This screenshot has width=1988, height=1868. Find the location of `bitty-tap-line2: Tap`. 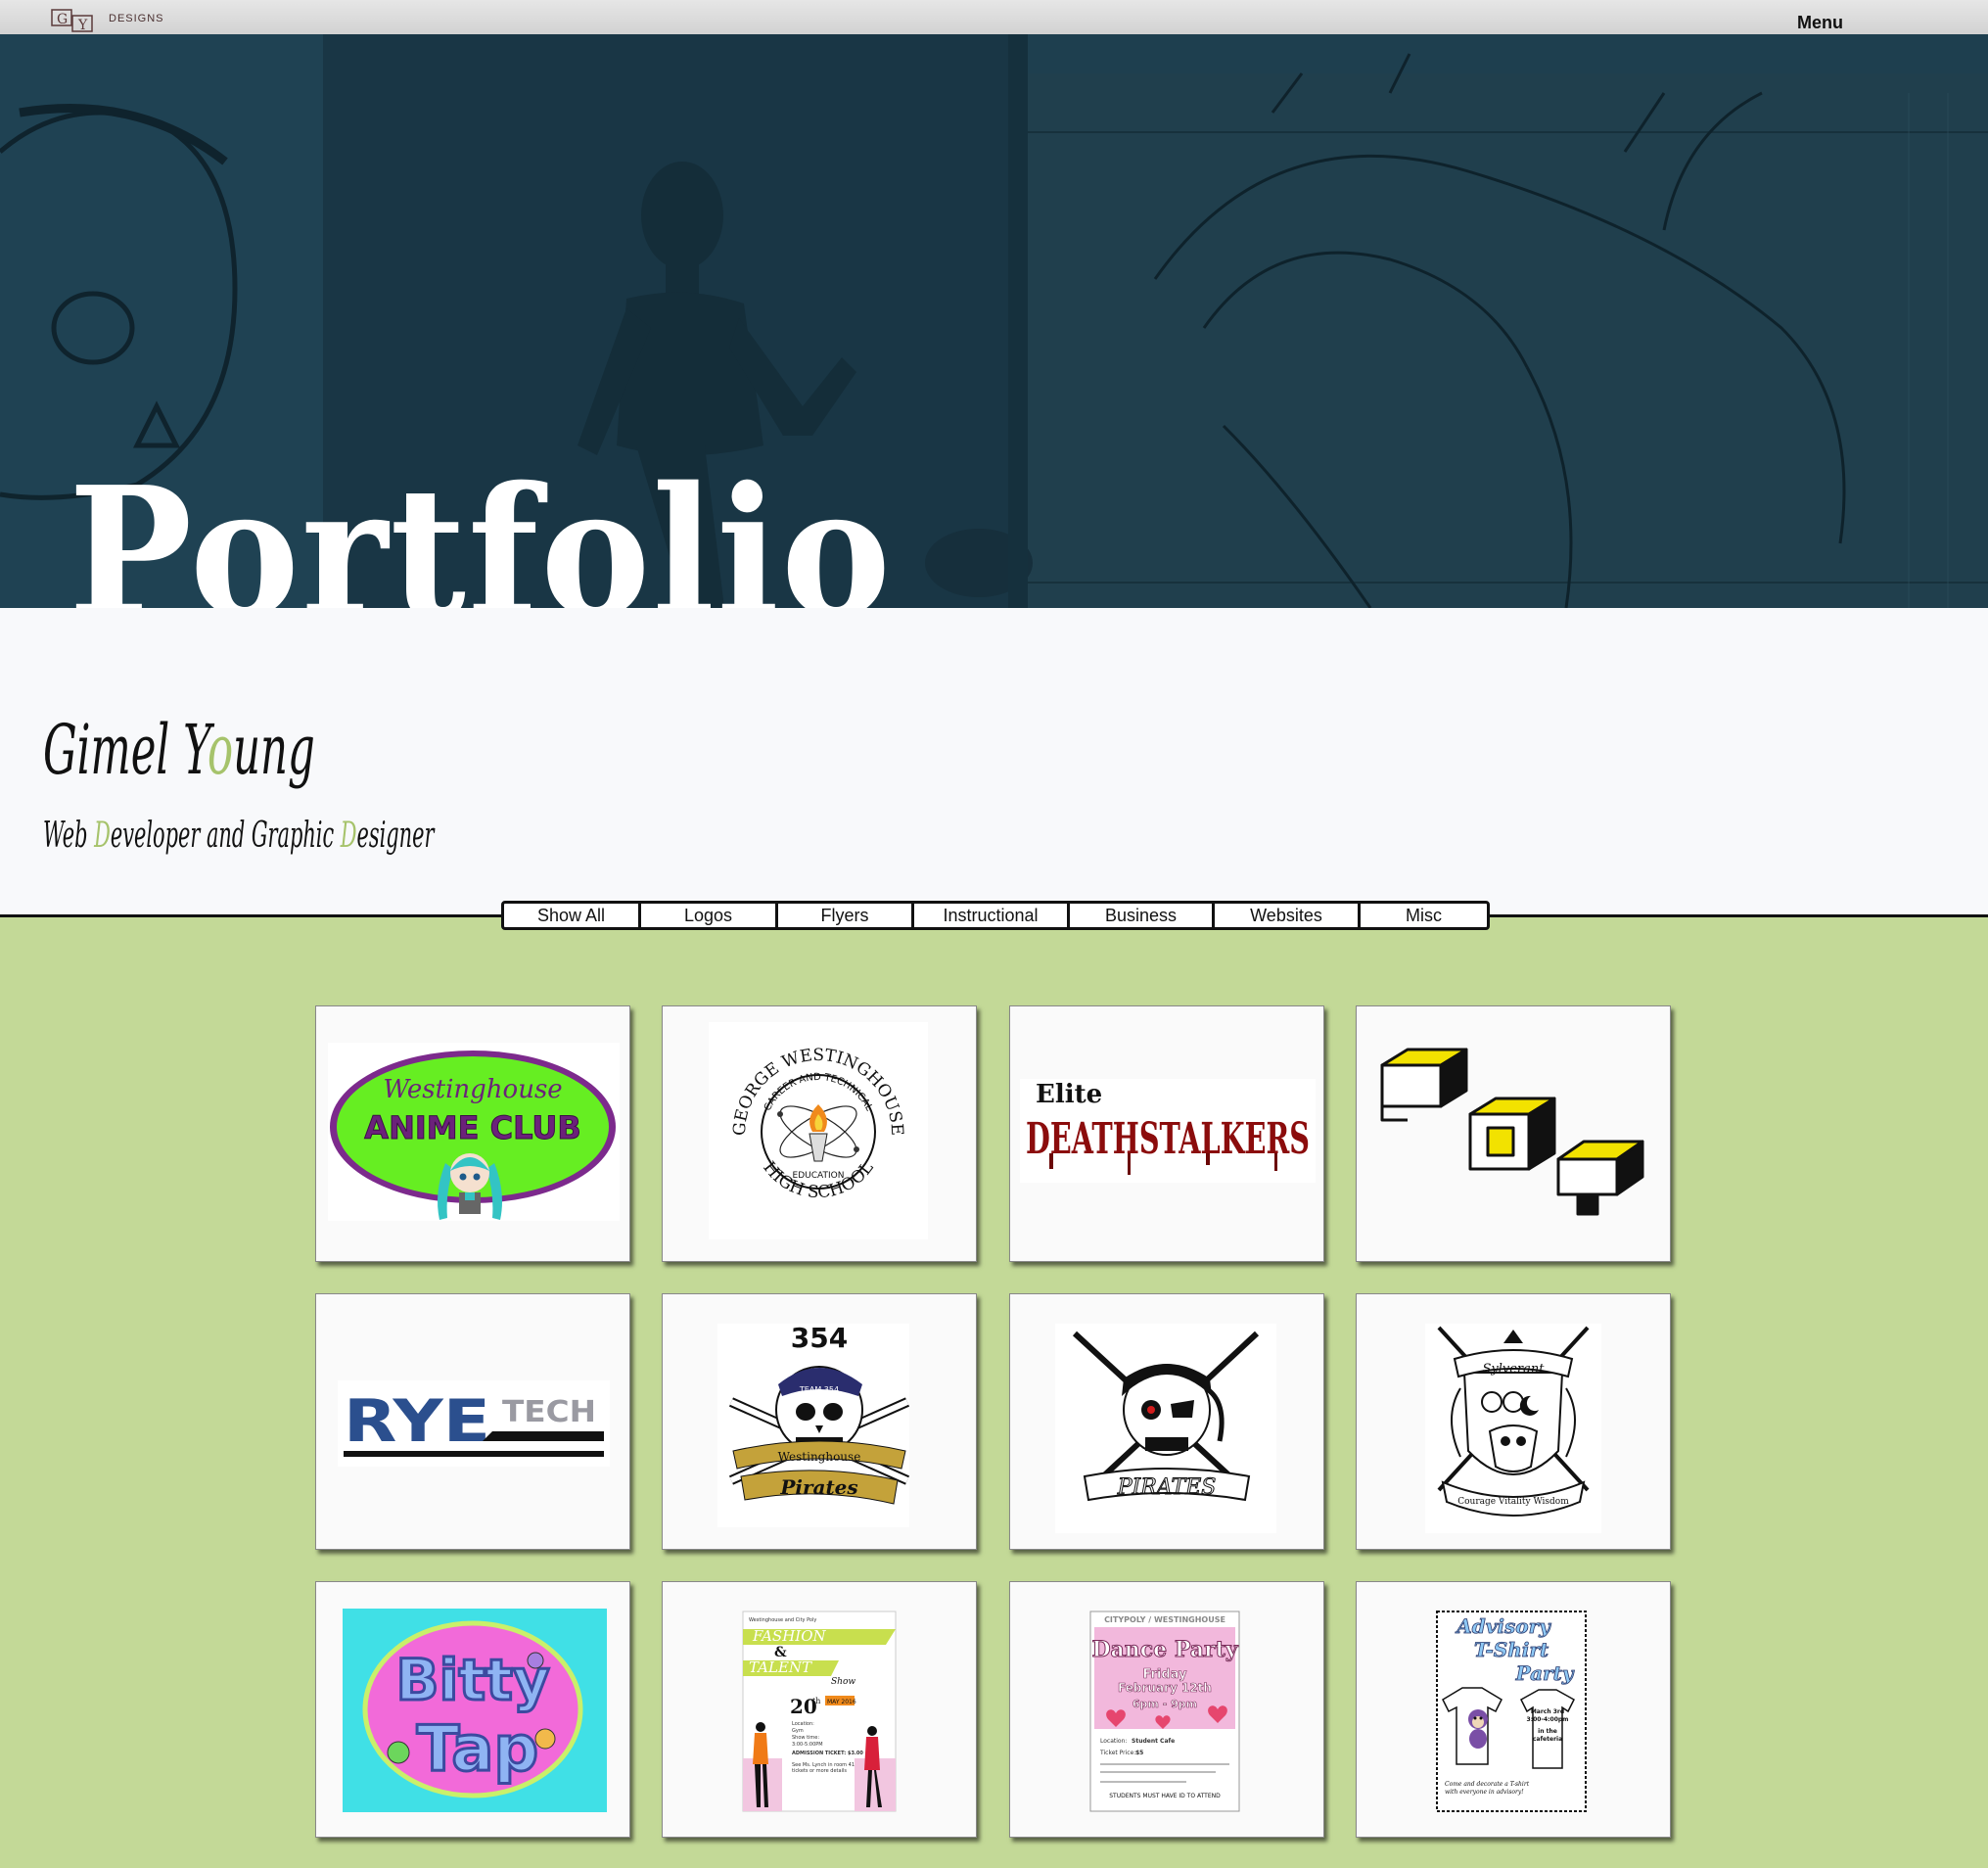

bitty-tap-line2: Tap is located at coordinates (477, 1749).